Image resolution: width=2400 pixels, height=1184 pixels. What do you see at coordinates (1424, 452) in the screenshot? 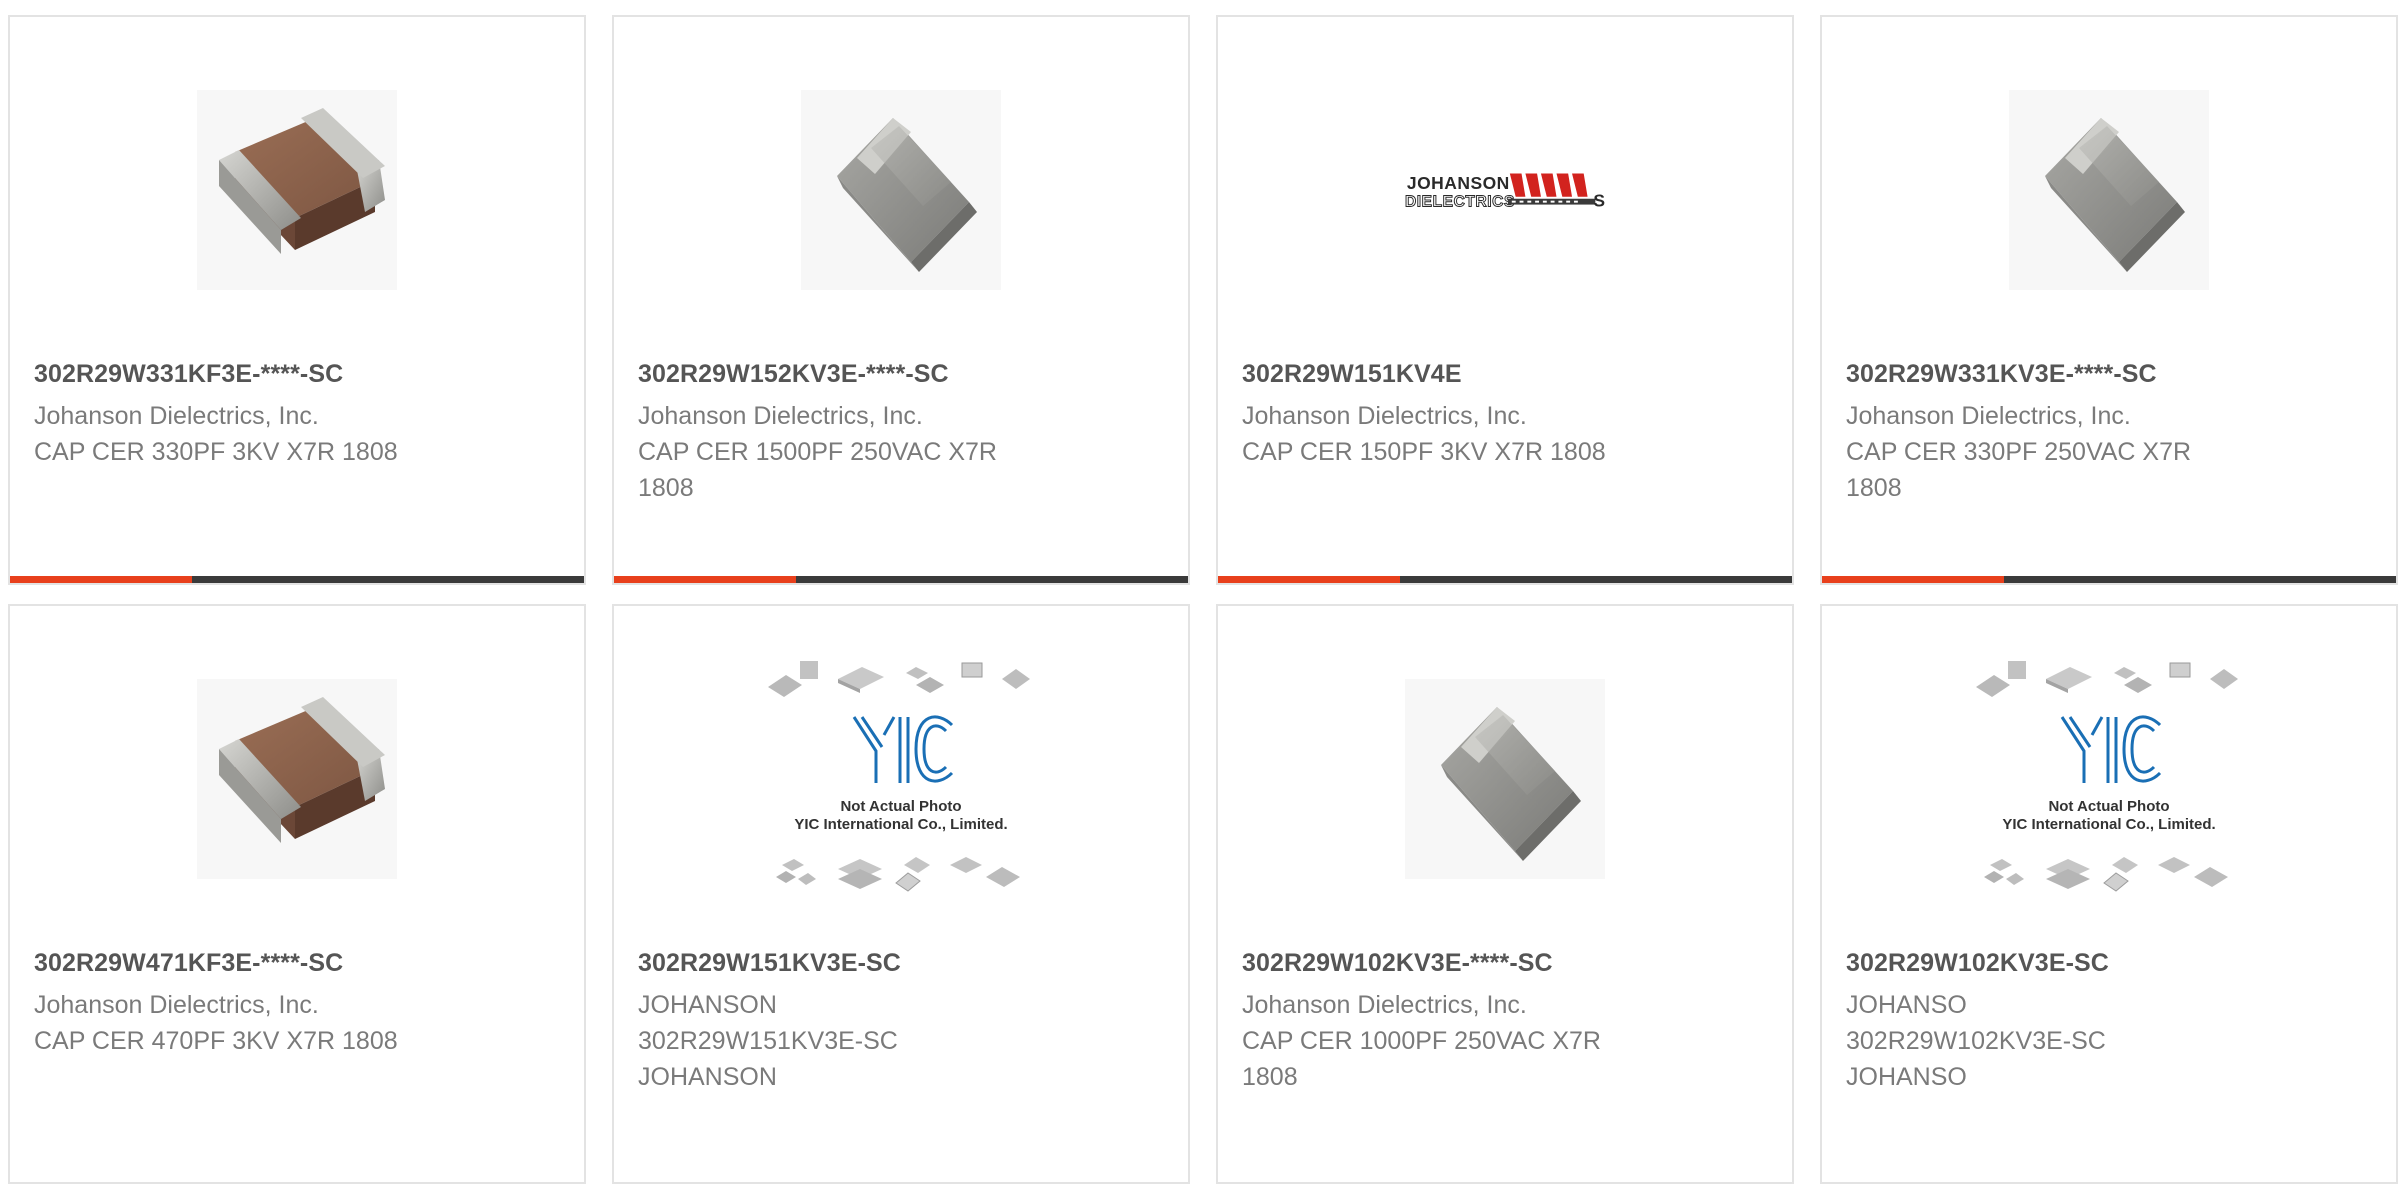
I see `product-description: CAP CER 150PF 3KV X7R 1808` at bounding box center [1424, 452].